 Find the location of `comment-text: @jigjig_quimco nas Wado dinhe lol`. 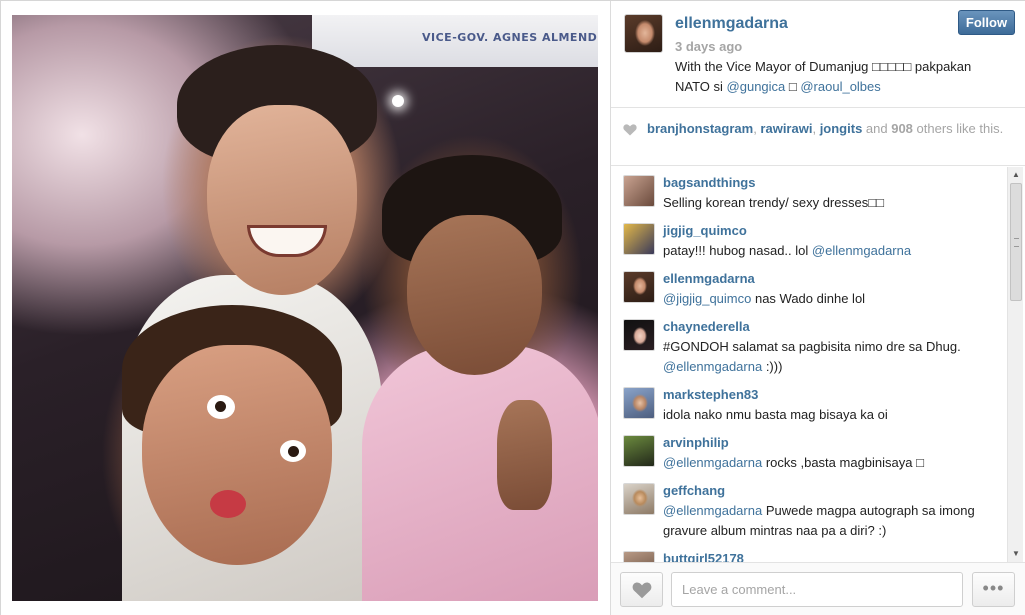

comment-text: @jigjig_quimco nas Wado dinhe lol is located at coordinates (764, 298).